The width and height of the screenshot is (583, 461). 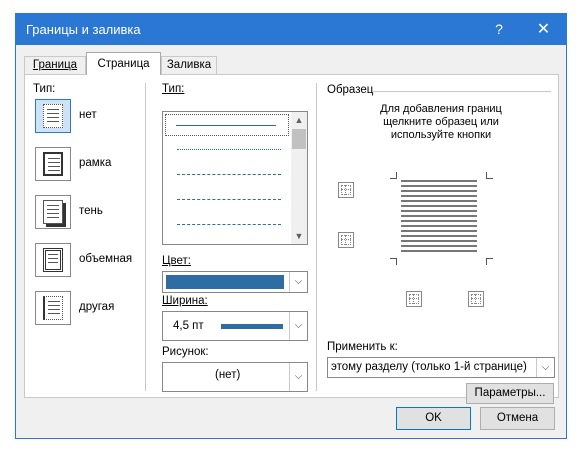 I want to click on scroll-up-icon: ▲, so click(x=299, y=120).